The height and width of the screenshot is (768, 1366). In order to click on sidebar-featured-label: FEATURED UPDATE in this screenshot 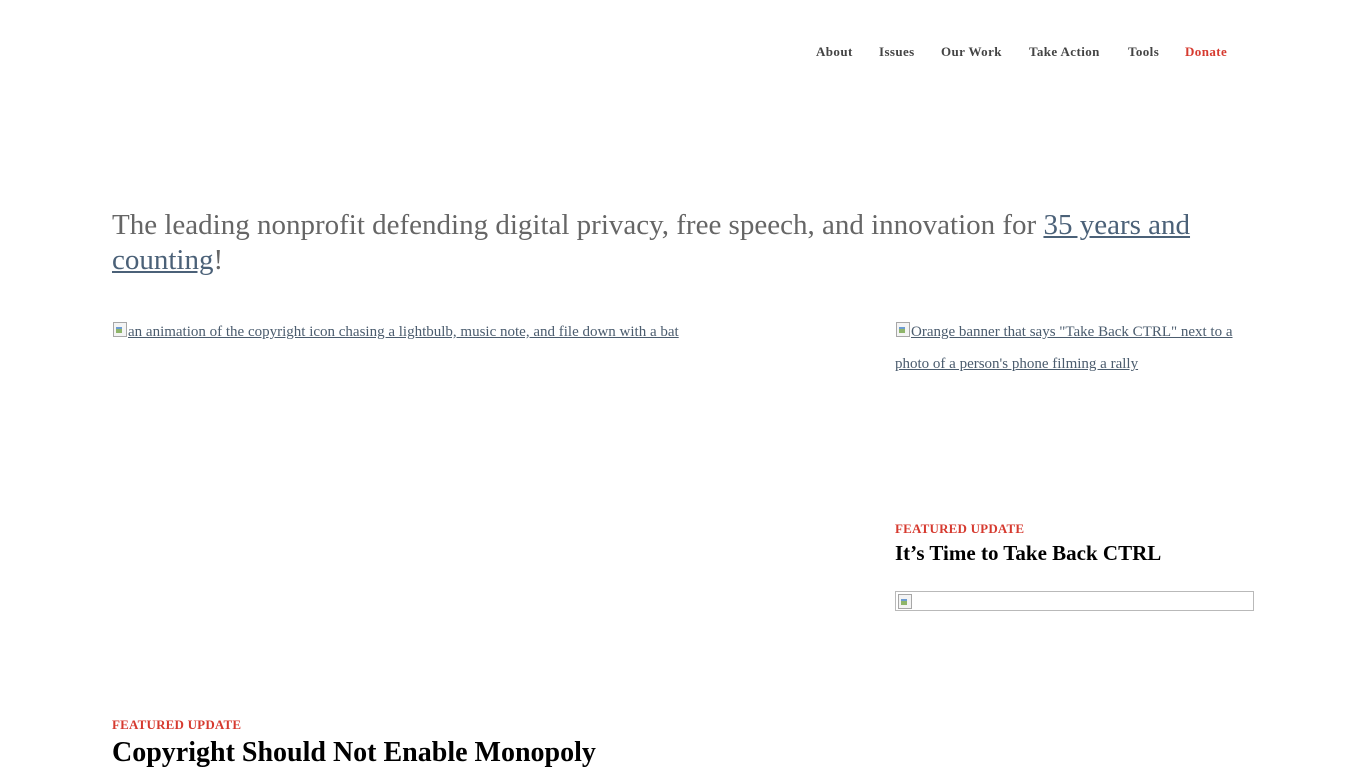, I will do `click(960, 528)`.